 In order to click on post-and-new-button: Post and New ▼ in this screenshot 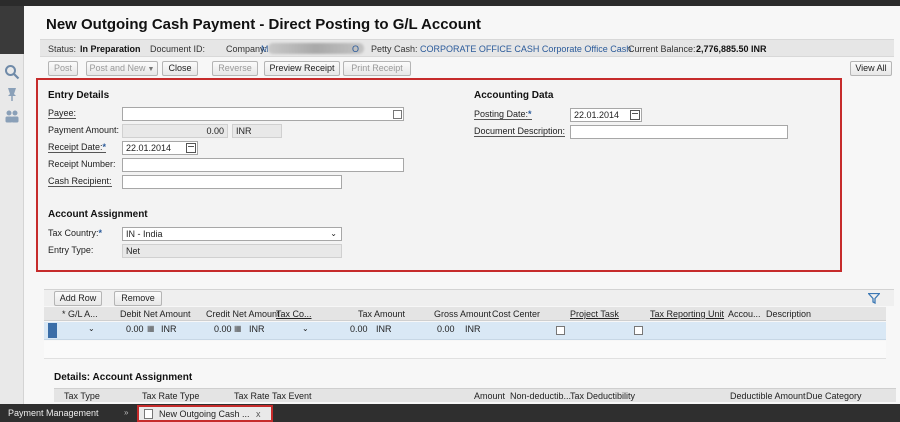, I will do `click(122, 68)`.